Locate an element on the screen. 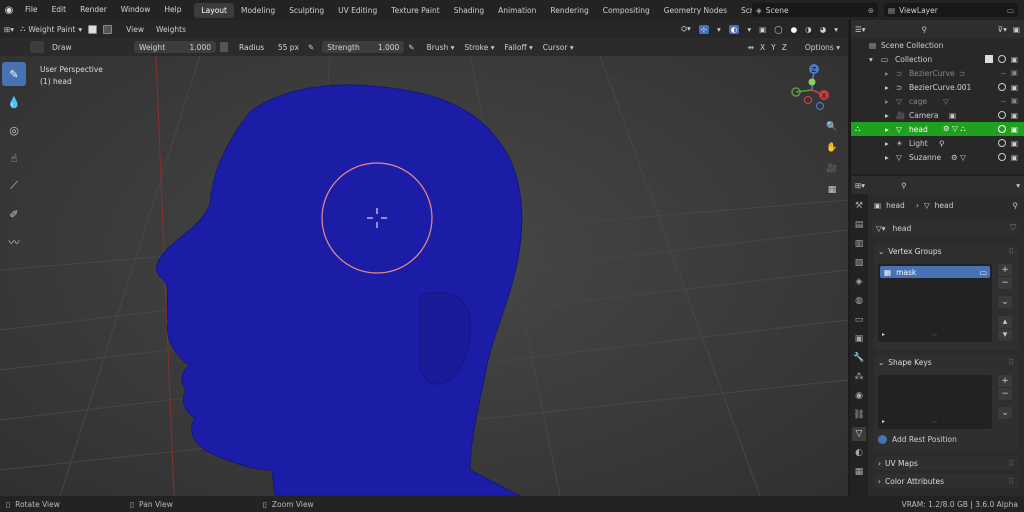 Image resolution: width=1024 pixels, height=512 pixels. mode-dropdown: ⛬ Weight Paint ▾ is located at coordinates (51, 29).